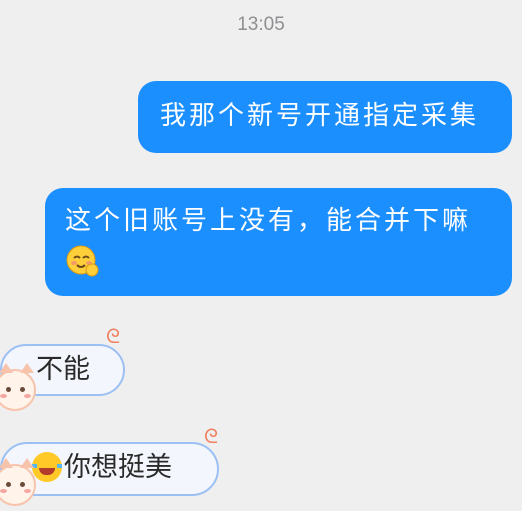 This screenshot has height=511, width=522. Describe the element at coordinates (63, 369) in the screenshot. I see `message-text: 不能` at that location.